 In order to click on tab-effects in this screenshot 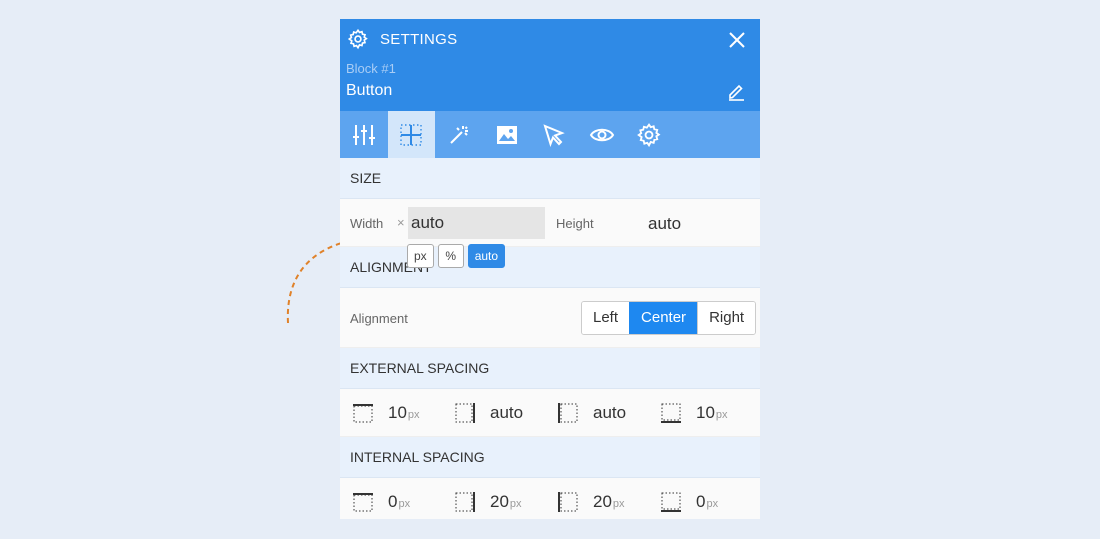, I will do `click(459, 134)`.